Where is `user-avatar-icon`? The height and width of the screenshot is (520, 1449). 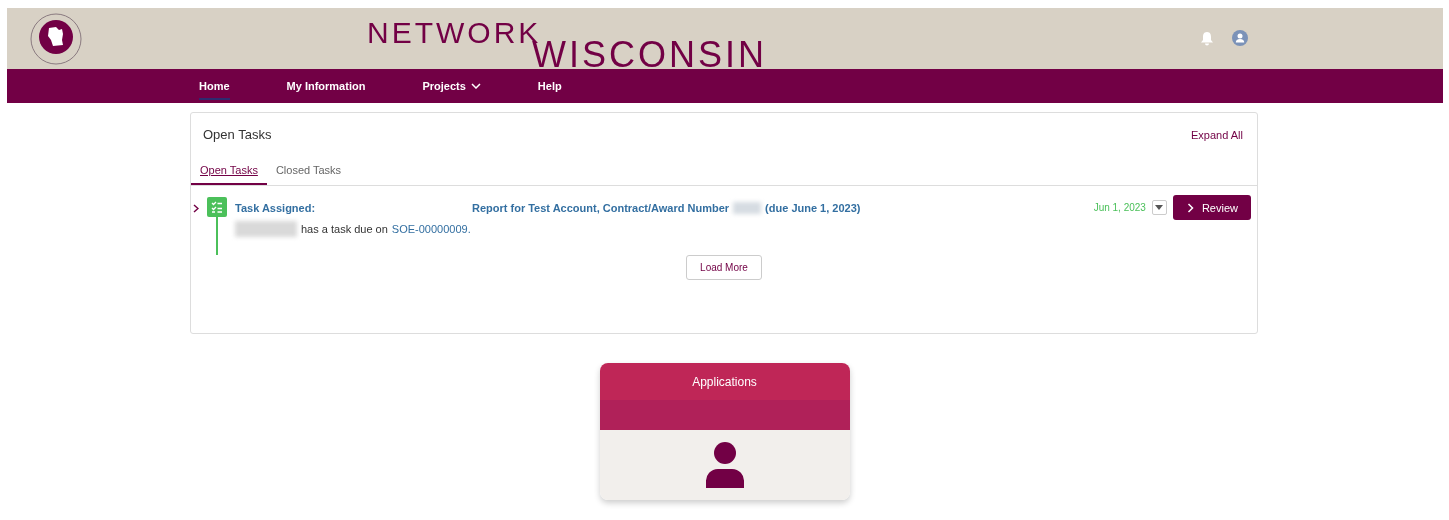
user-avatar-icon is located at coordinates (1240, 38).